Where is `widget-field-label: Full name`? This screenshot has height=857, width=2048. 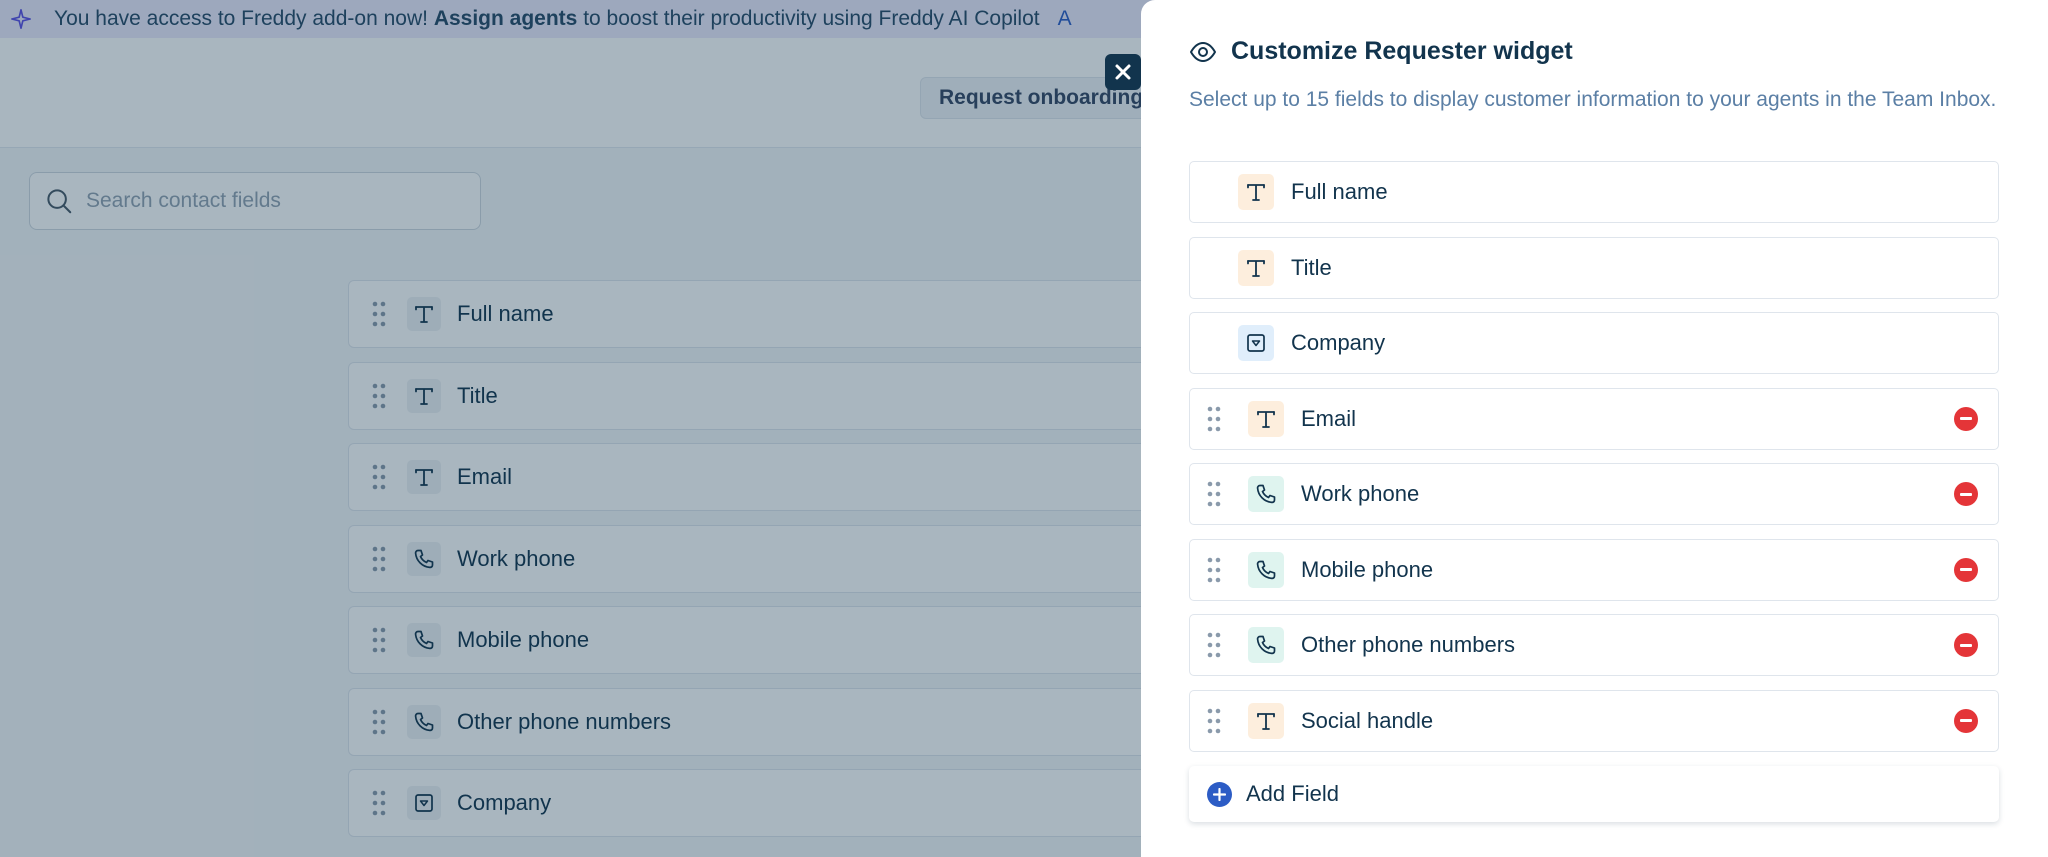
widget-field-label: Full name is located at coordinates (1339, 191).